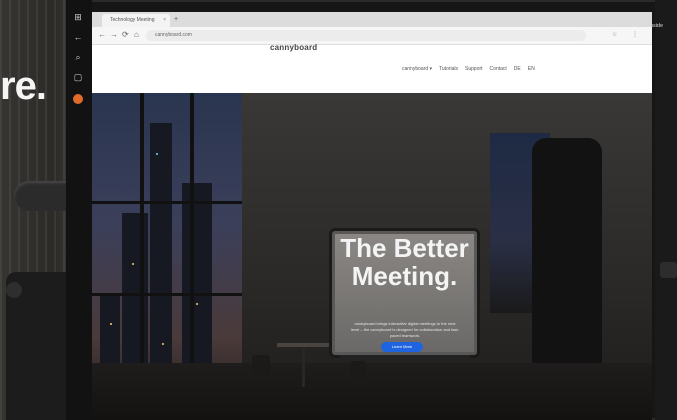  What do you see at coordinates (78, 37) in the screenshot?
I see `back-icon: ←` at bounding box center [78, 37].